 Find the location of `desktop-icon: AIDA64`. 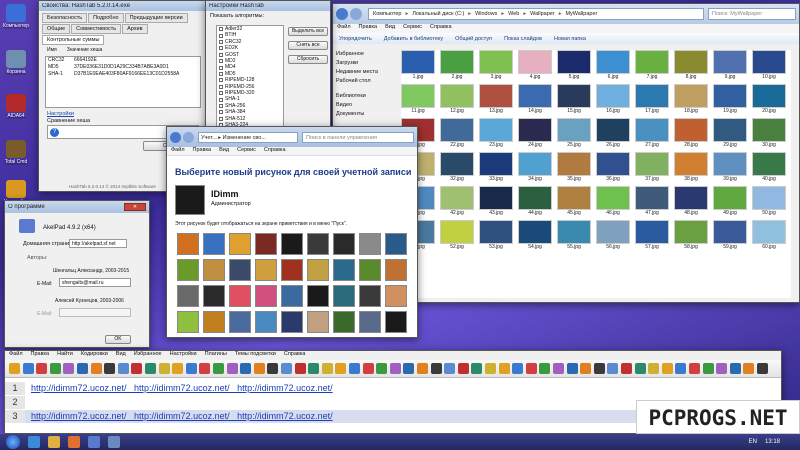

desktop-icon: AIDA64 is located at coordinates (16, 106).